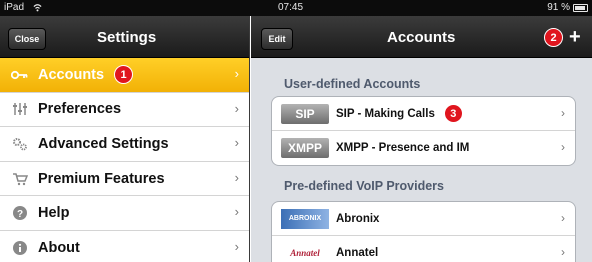  I want to click on close-button: Close, so click(27, 39).